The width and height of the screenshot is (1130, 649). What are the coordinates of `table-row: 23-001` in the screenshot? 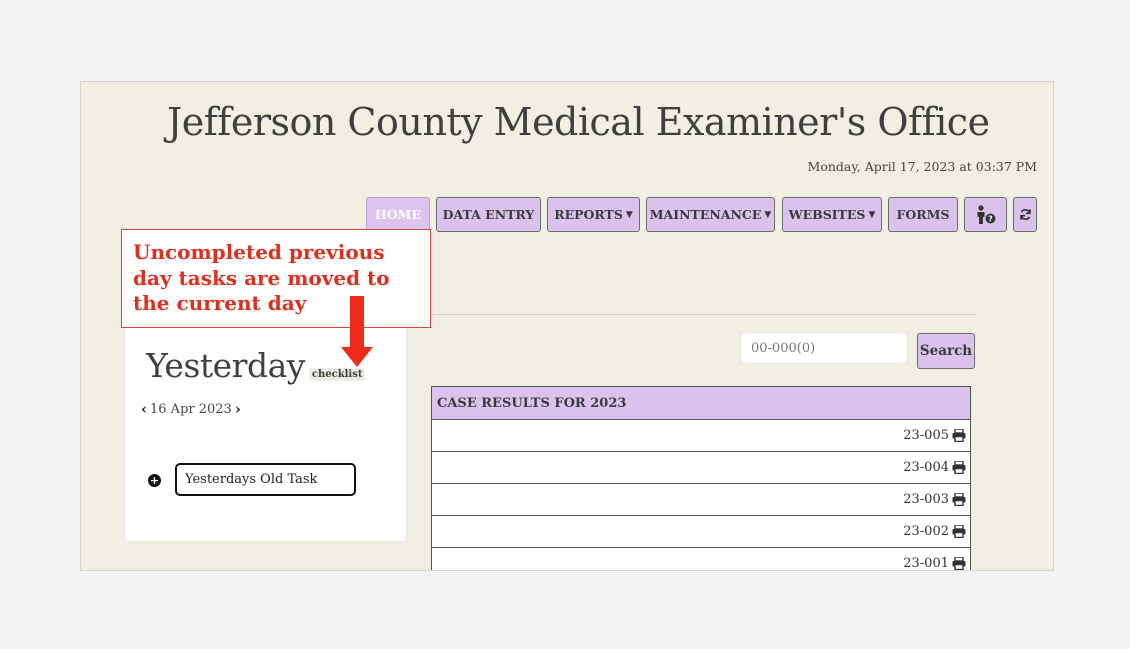 It's located at (701, 559).